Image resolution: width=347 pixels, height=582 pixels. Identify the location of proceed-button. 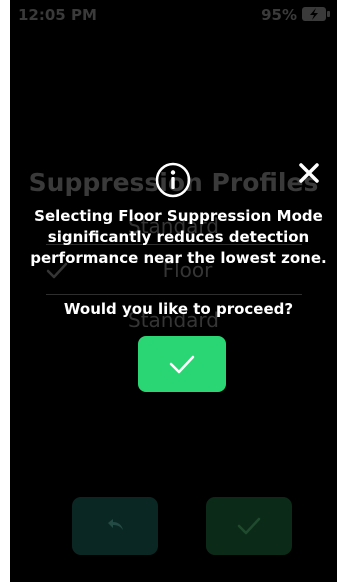
(182, 364).